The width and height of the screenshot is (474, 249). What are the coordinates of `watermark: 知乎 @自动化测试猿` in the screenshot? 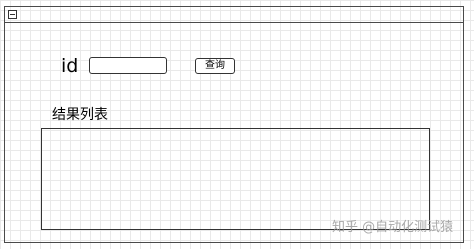 It's located at (393, 227).